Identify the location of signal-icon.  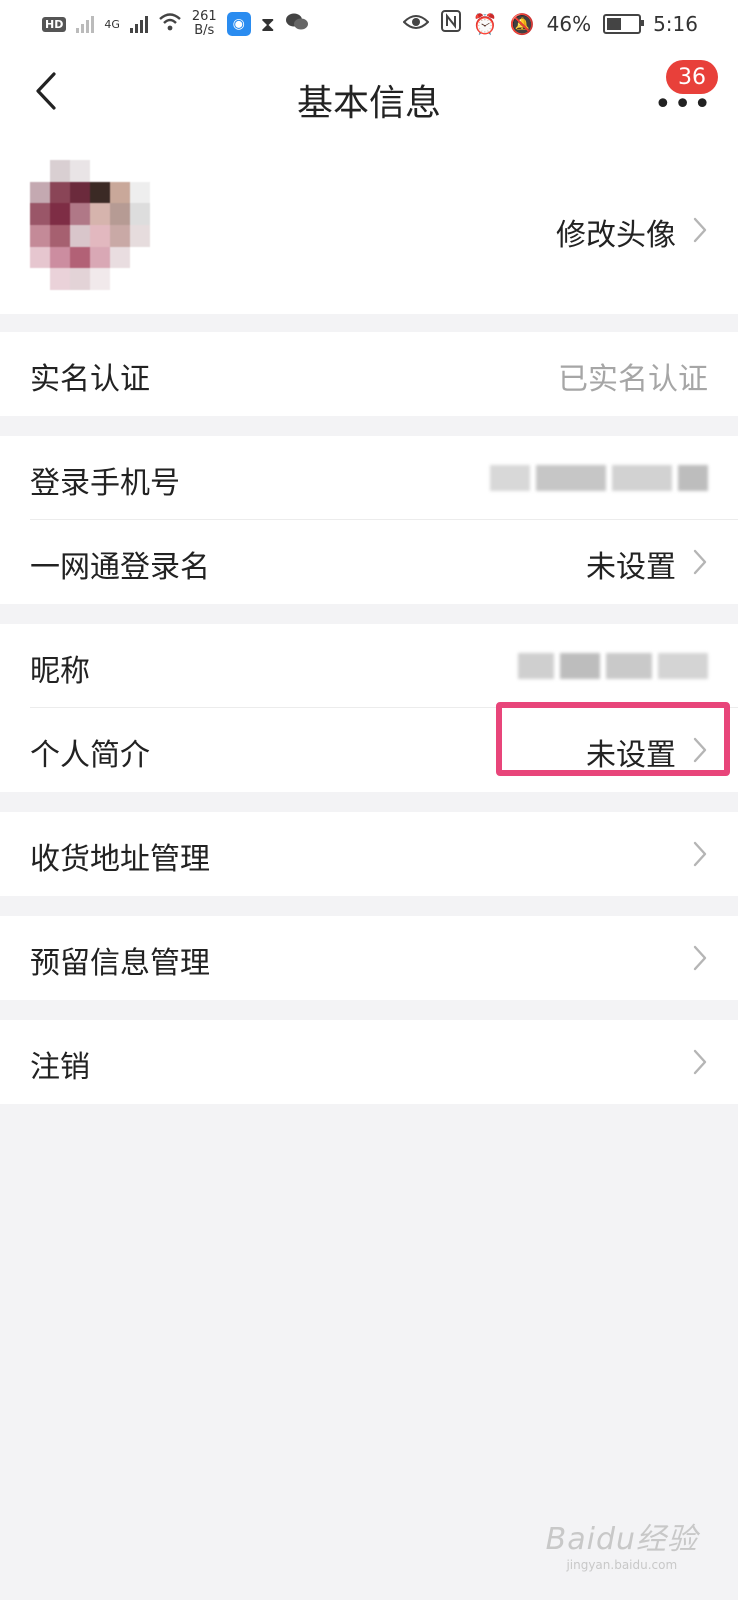
(138, 24).